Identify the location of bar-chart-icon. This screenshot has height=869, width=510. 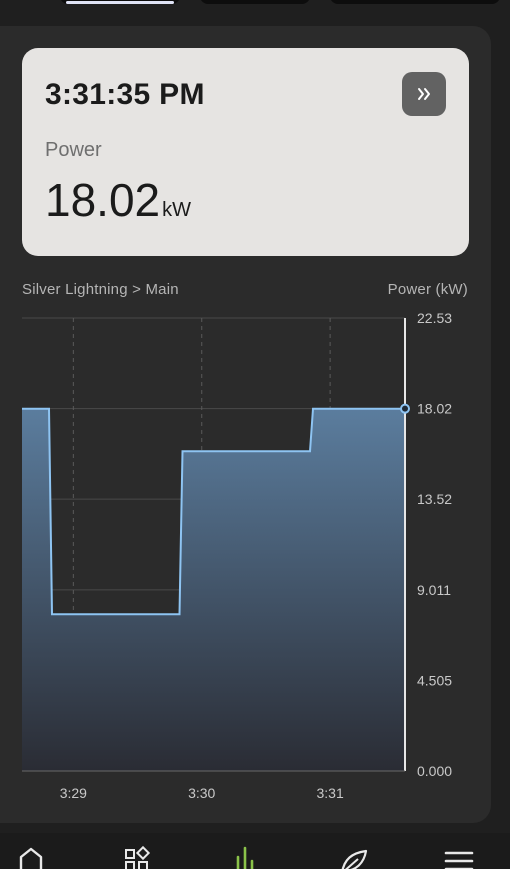
(245, 857).